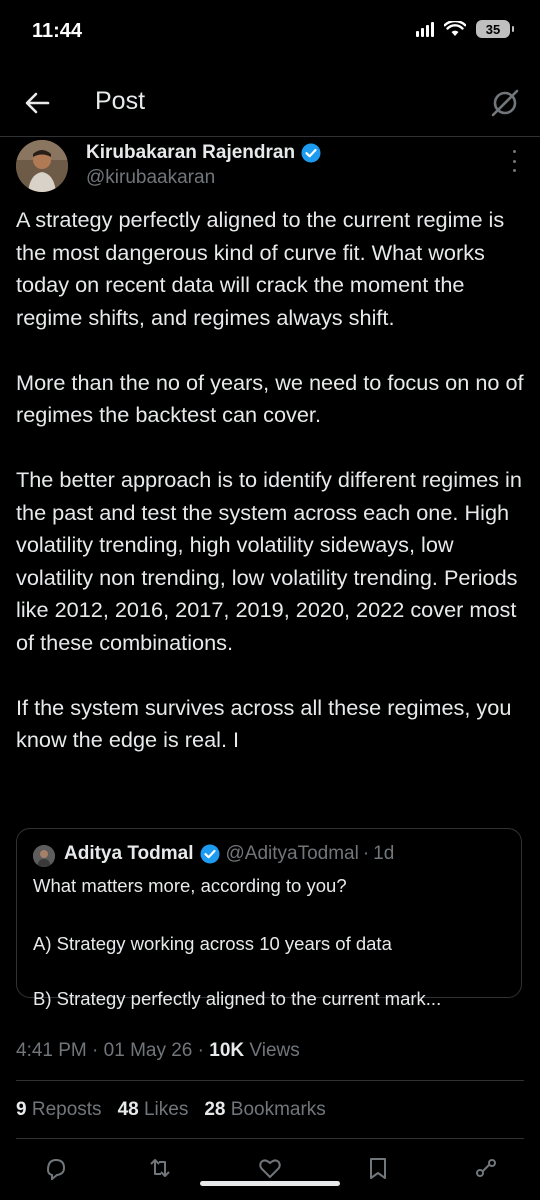  I want to click on quote-avatar, so click(44, 856).